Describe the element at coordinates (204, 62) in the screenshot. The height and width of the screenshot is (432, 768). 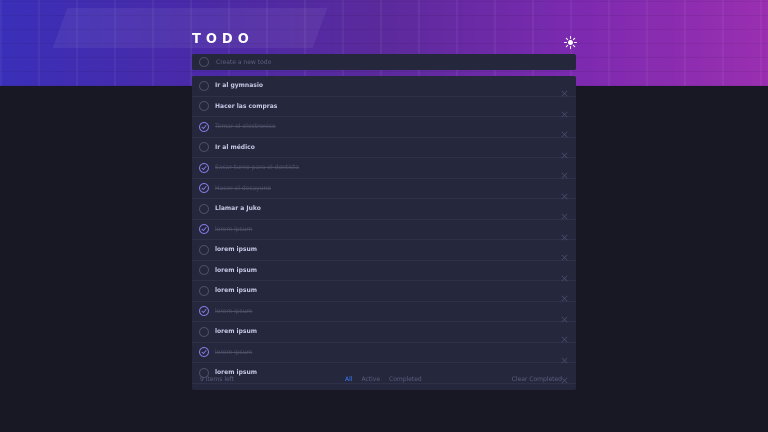
I see `create-checkbox` at that location.